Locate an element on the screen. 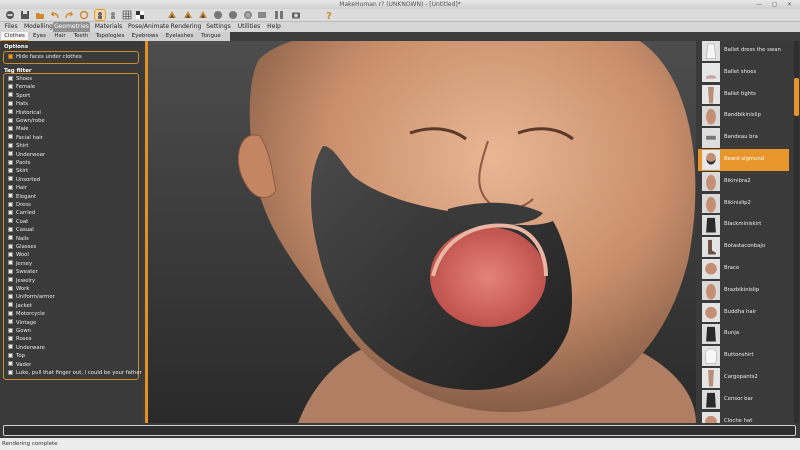 This screenshot has height=450, width=800. clothes-item: Bunja is located at coordinates (743, 334).